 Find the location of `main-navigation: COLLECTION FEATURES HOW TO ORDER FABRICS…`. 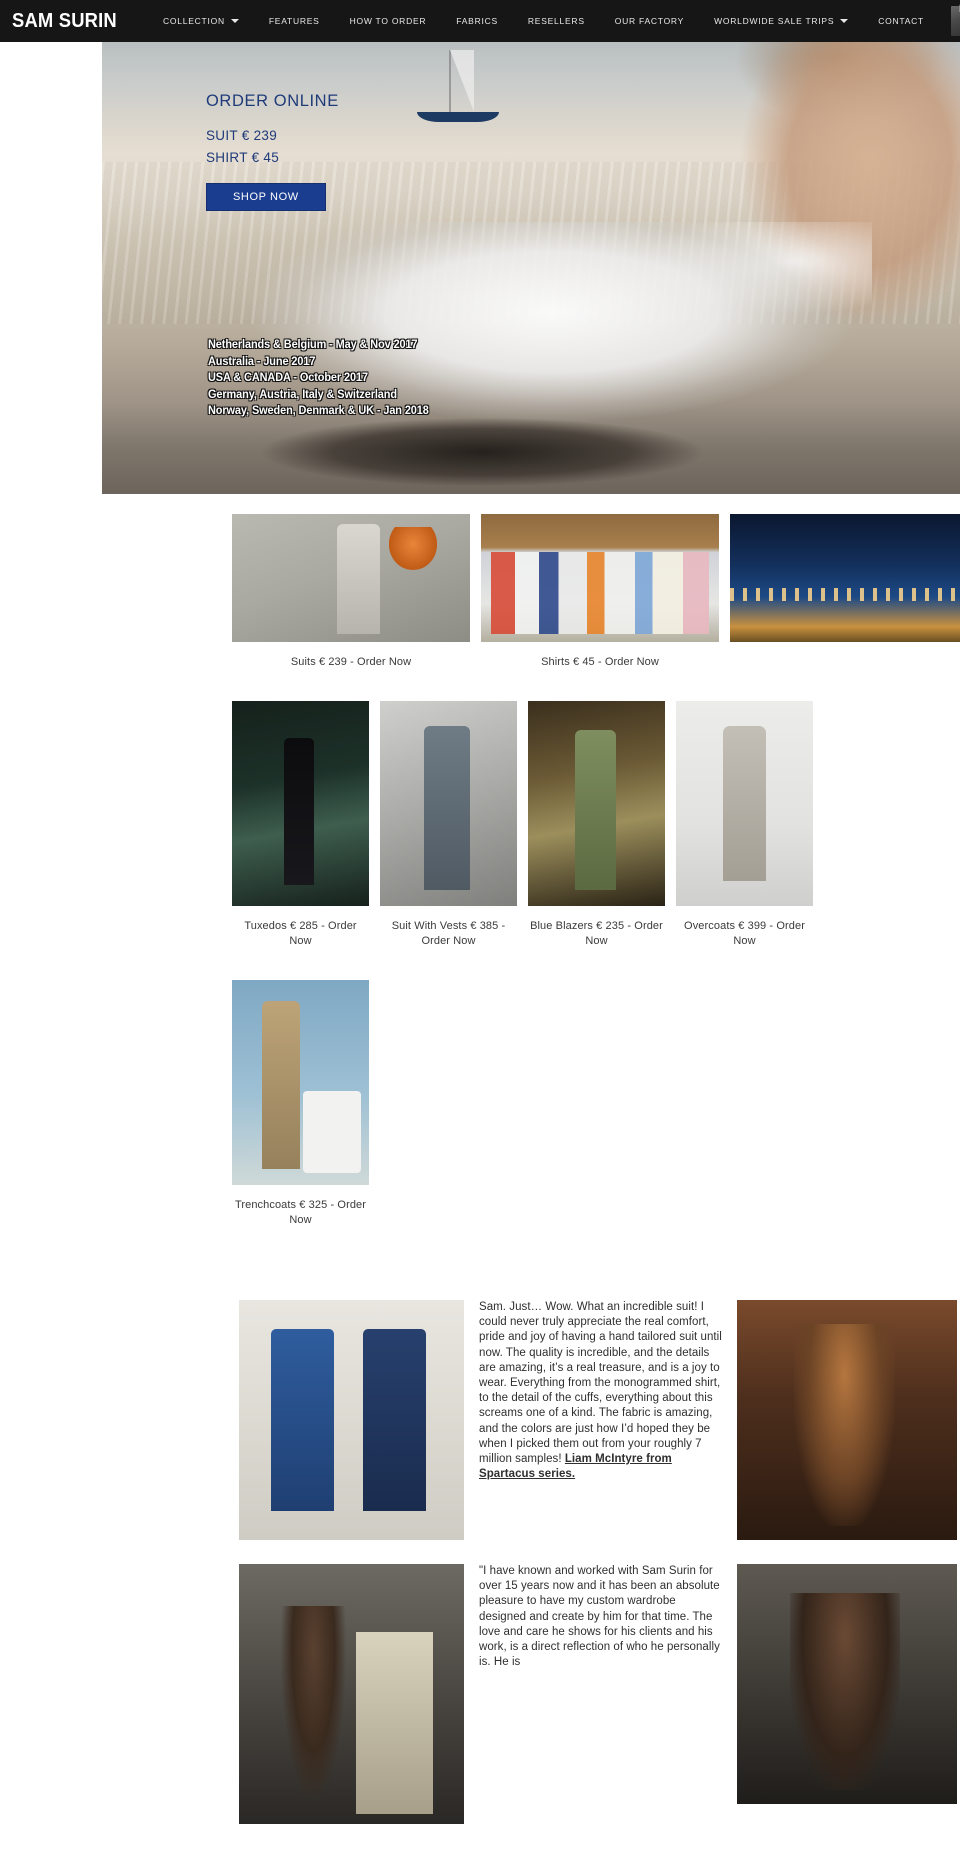

main-navigation: COLLECTION FEATURES HOW TO ORDER FABRICS… is located at coordinates (554, 19).